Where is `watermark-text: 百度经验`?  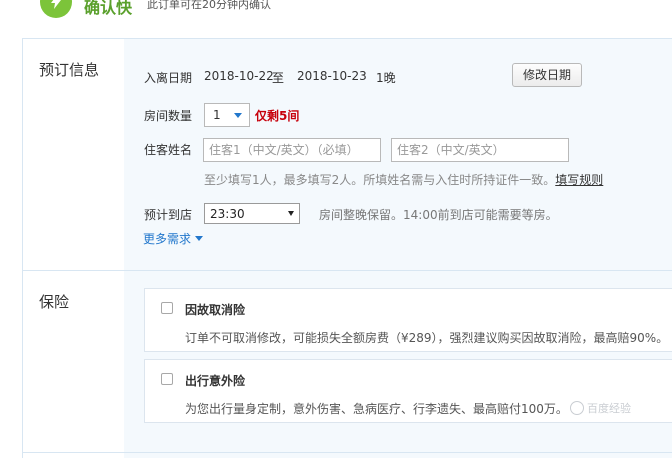 watermark-text: 百度经验 is located at coordinates (609, 408).